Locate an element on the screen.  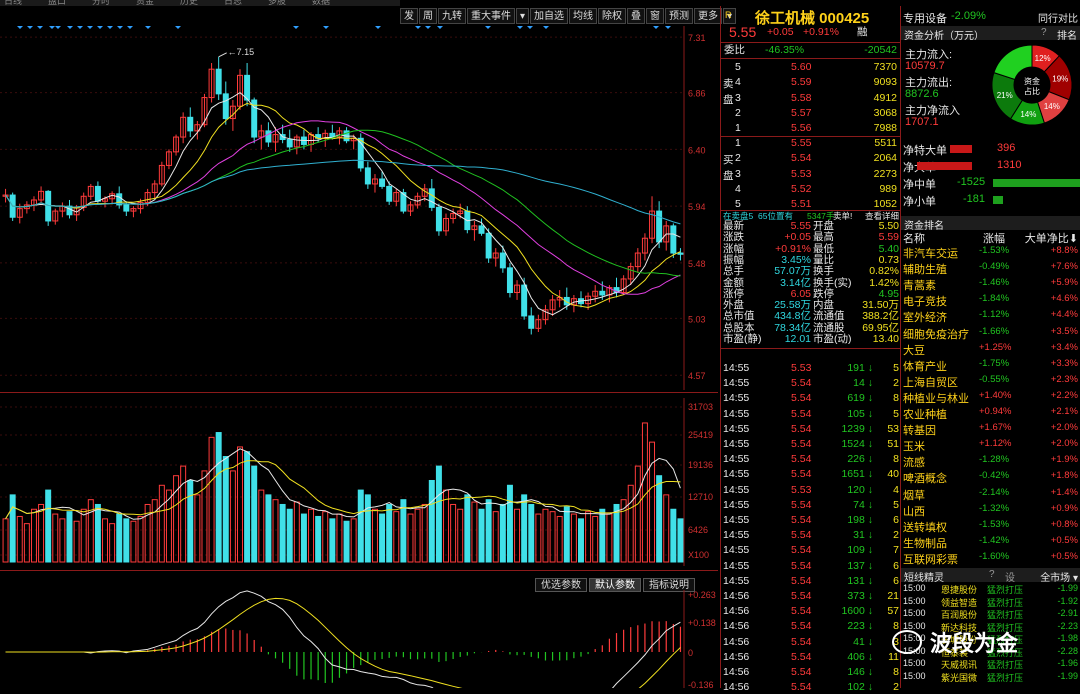
elf-market-select: 全市场 ▾ is located at coordinates (1059, 576).